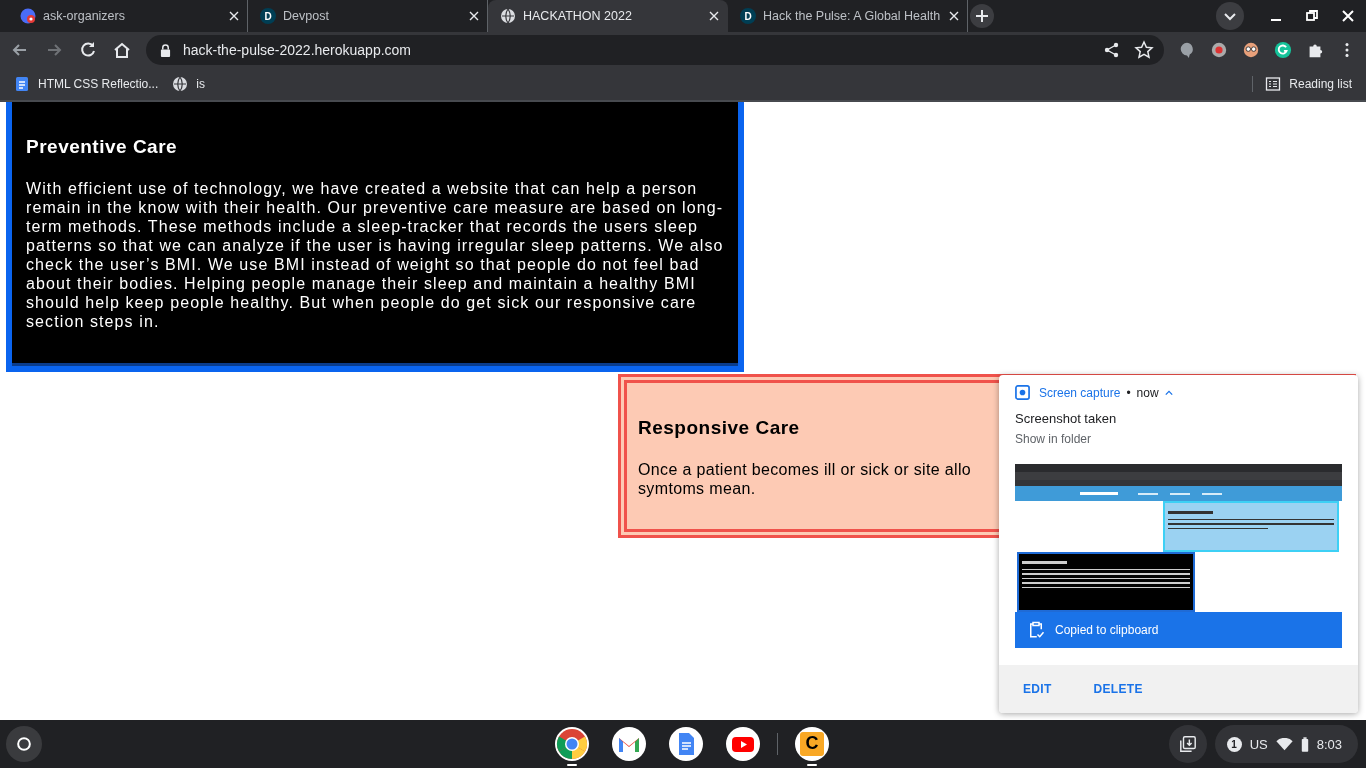  Describe the element at coordinates (1258, 744) in the screenshot. I see `input-method: US` at that location.